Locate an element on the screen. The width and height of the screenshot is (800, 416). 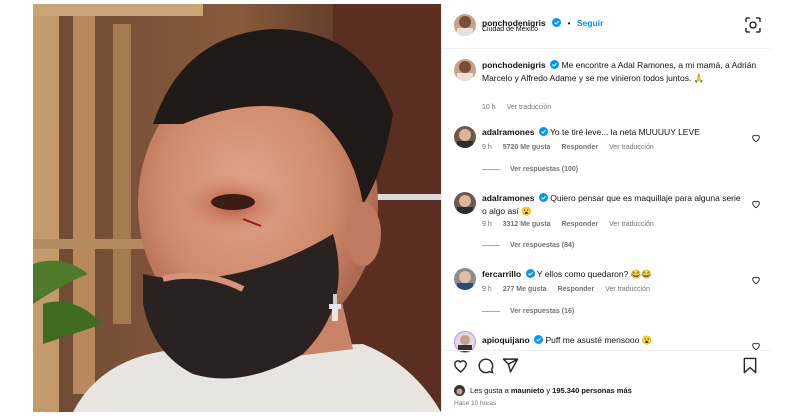
comment-body: fercarrillo Y ellos como quedaron? 😂😂 is located at coordinates (614, 274).